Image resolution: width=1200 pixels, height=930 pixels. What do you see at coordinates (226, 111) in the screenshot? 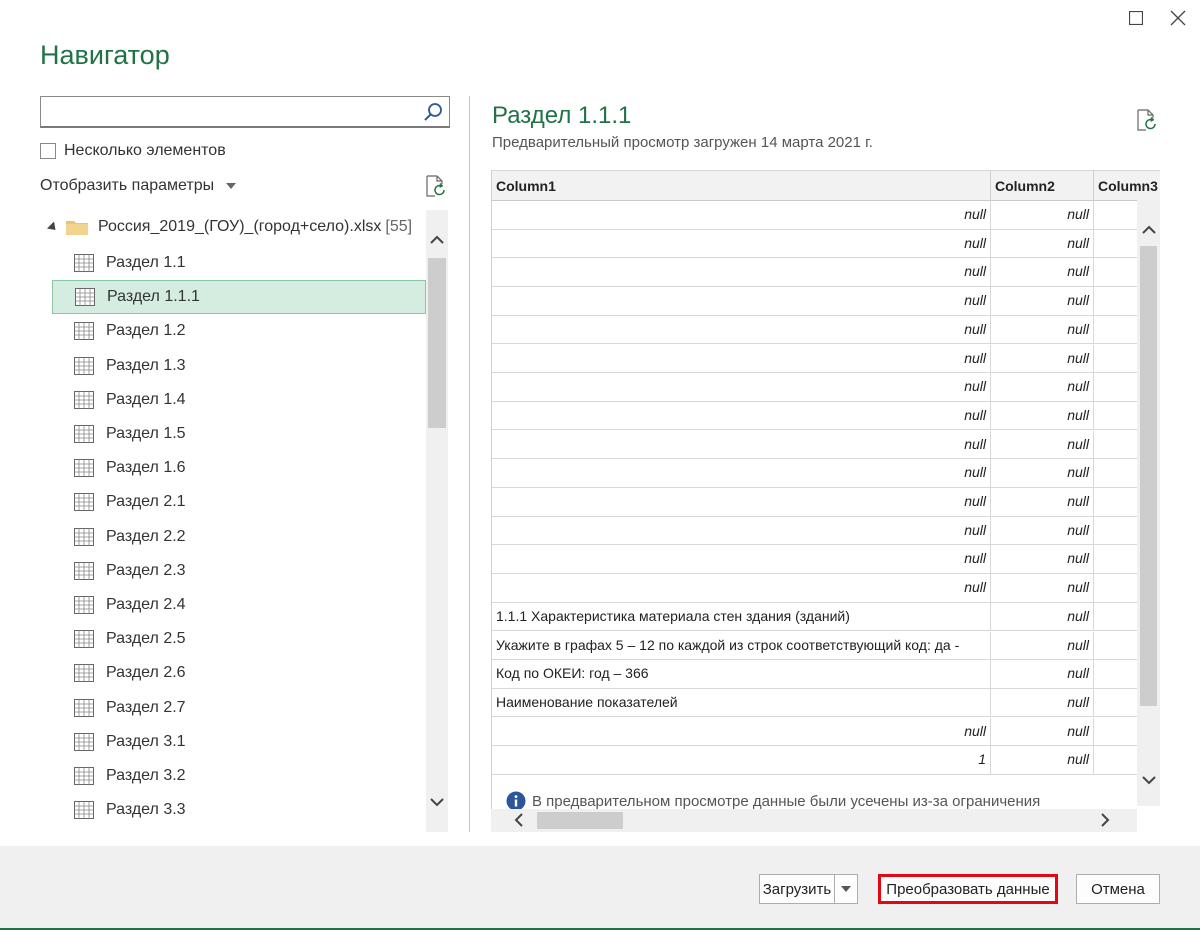
I see `search-input` at bounding box center [226, 111].